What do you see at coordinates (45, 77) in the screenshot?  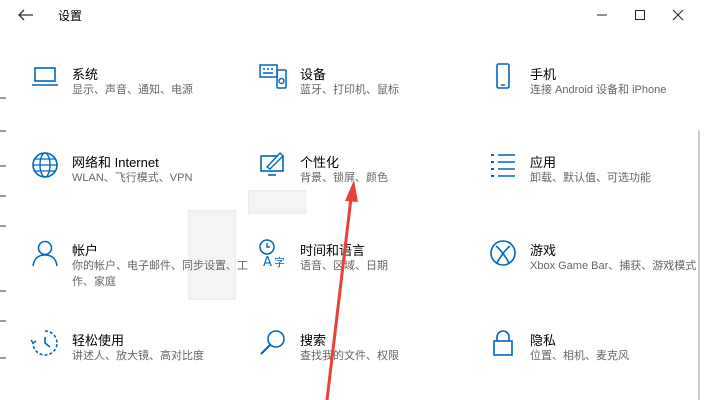 I see `laptop-icon` at bounding box center [45, 77].